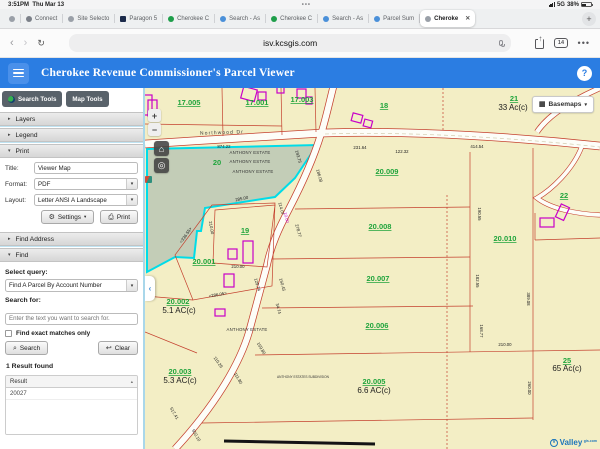 This screenshot has width=600, height=449. I want to click on accordion-find: ▾ Find, so click(71, 255).